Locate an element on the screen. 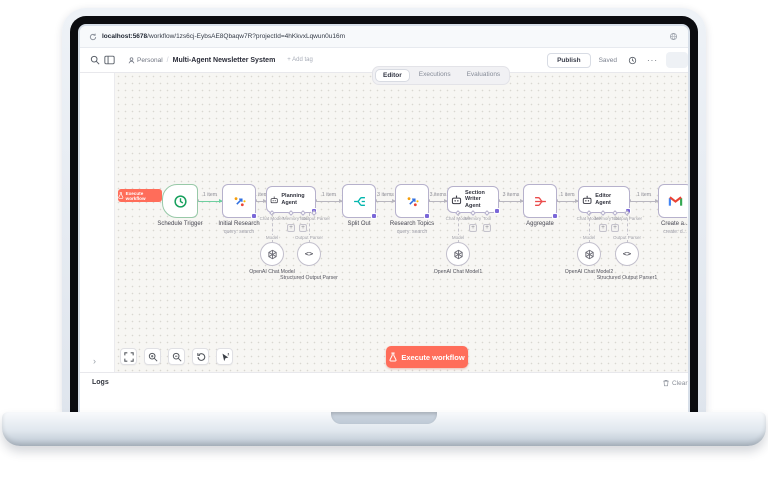 The height and width of the screenshot is (484, 768). collapsed-sidebar: › is located at coordinates (97, 222).